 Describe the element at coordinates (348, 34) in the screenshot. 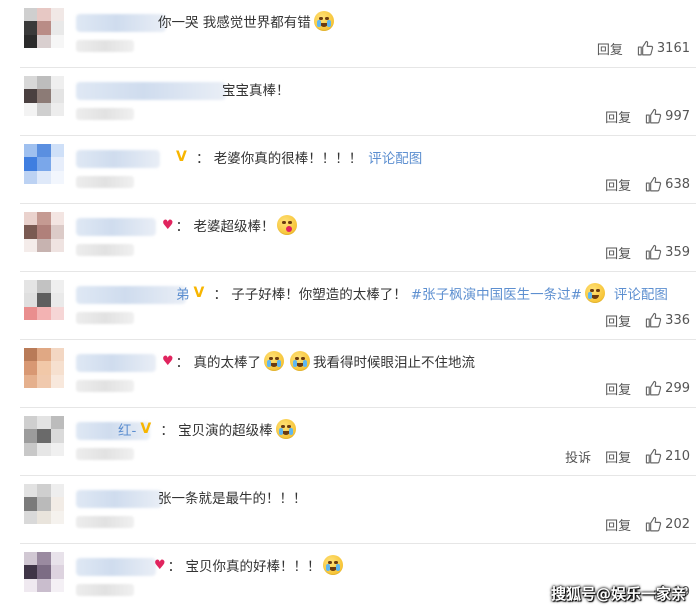

I see `comment-item: 你一哭 我感觉世界都有错回复 3161` at that location.